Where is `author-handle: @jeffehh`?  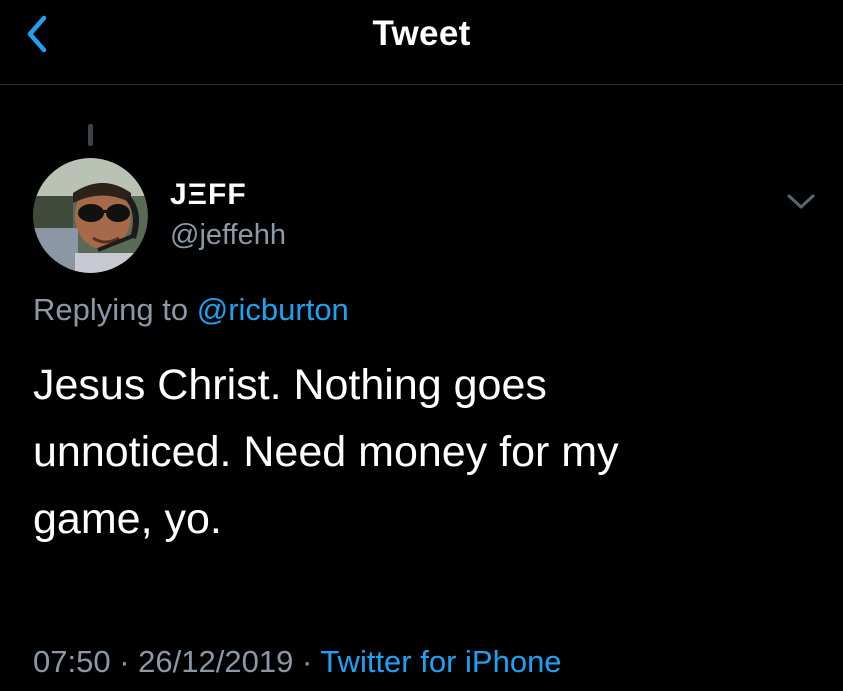
author-handle: @jeffehh is located at coordinates (228, 235).